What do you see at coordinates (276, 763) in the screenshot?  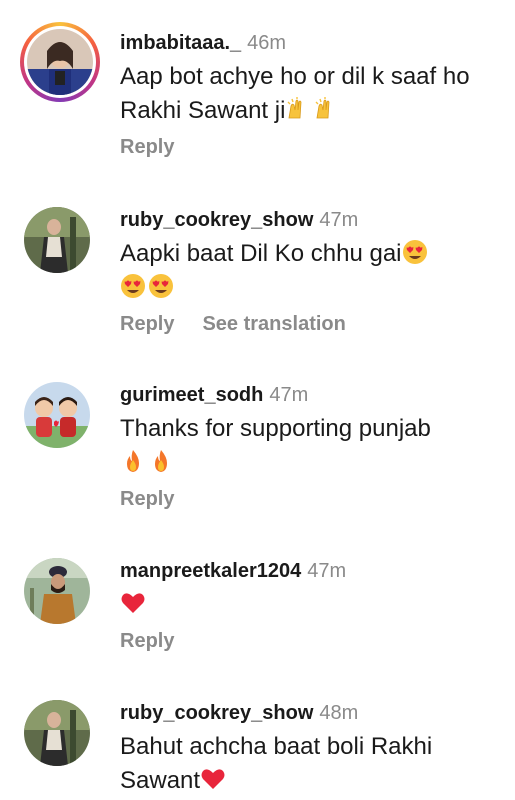 I see `comment-text: Bahut achcha baat boli Rakhi Sawant` at bounding box center [276, 763].